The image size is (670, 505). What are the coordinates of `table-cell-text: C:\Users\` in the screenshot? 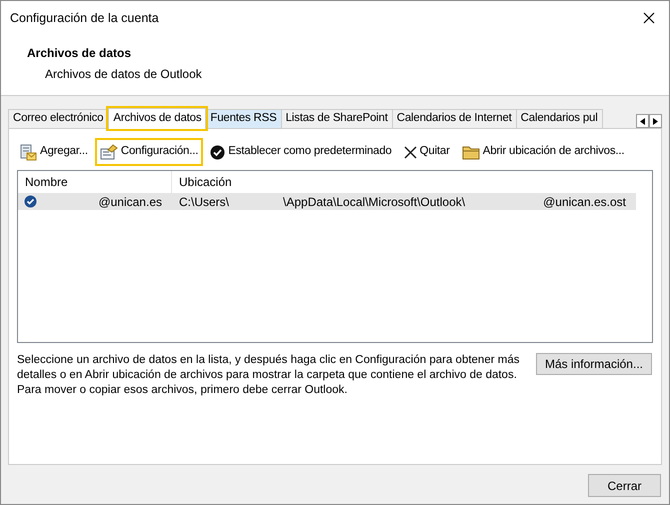 It's located at (204, 202).